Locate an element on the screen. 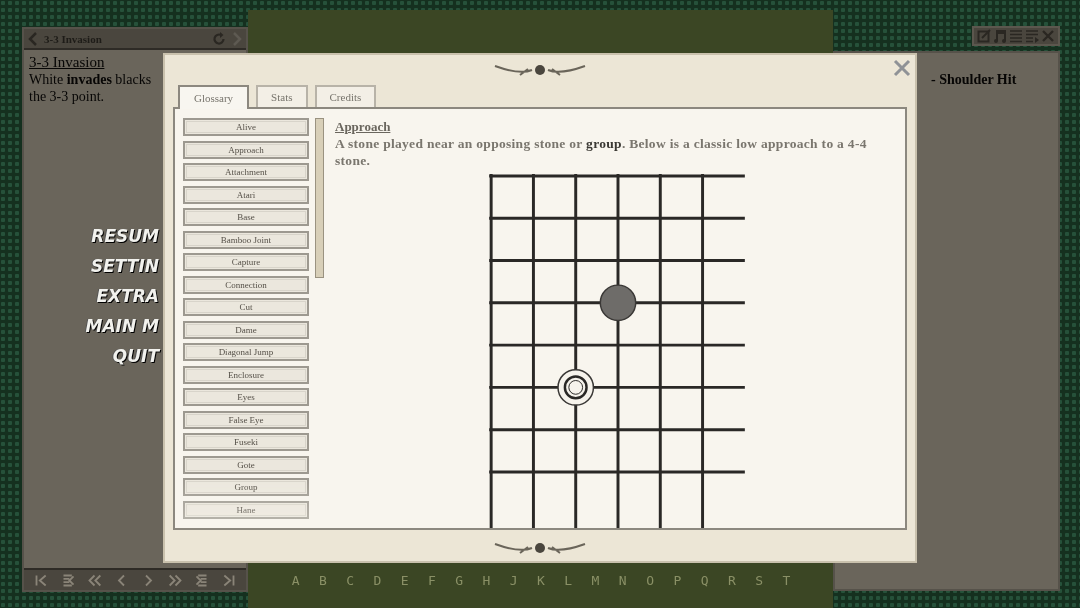 Image resolution: width=1080 pixels, height=608 pixels. menu-item: QUIT is located at coordinates (135, 356).